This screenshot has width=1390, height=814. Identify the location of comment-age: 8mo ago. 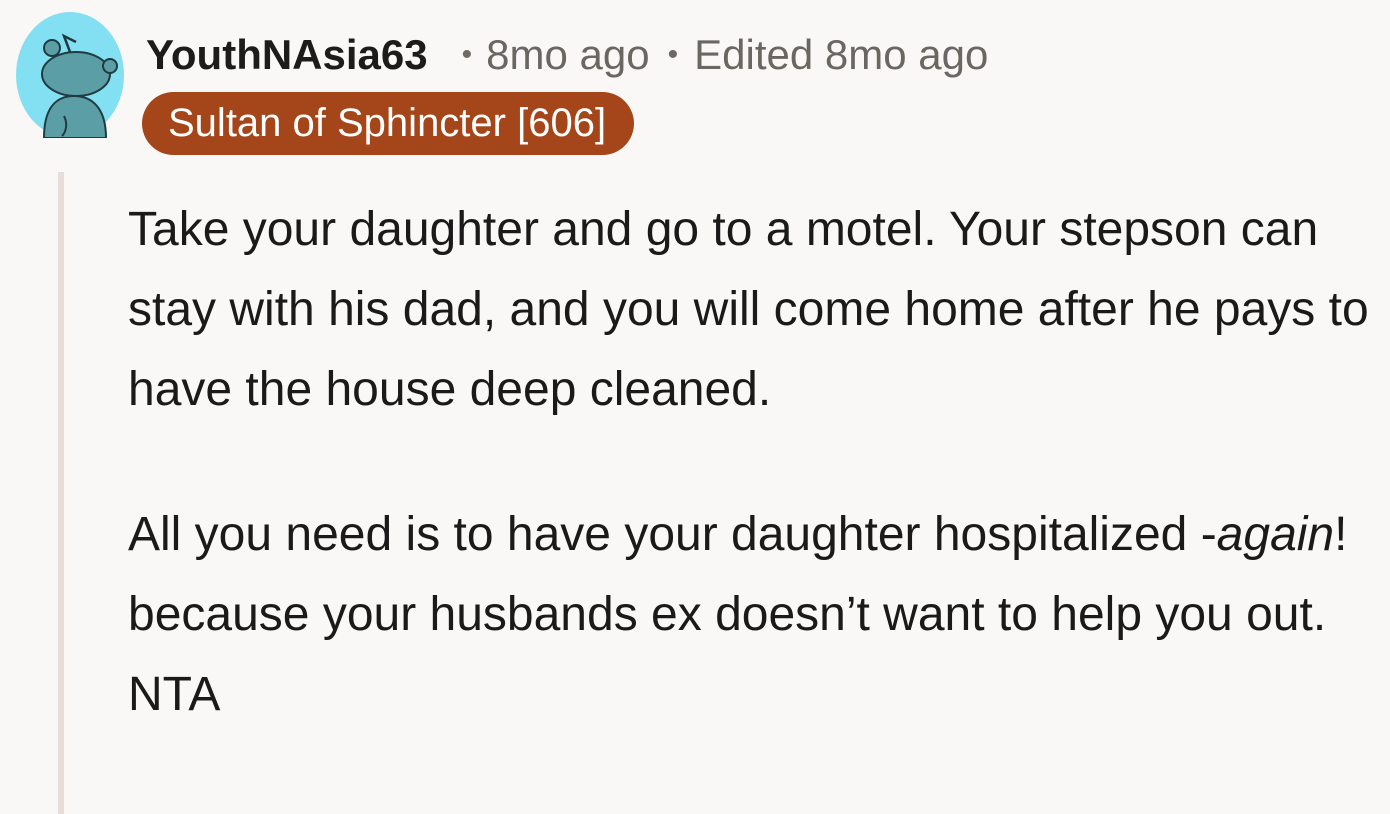
(567, 55).